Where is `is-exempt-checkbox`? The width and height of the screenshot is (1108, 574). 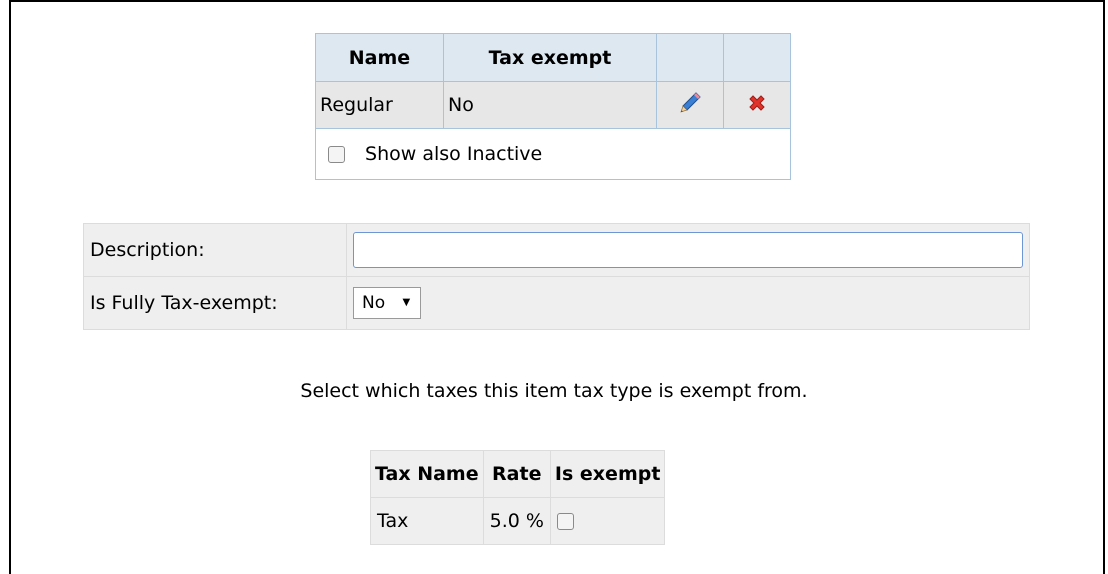 is-exempt-checkbox is located at coordinates (565, 521).